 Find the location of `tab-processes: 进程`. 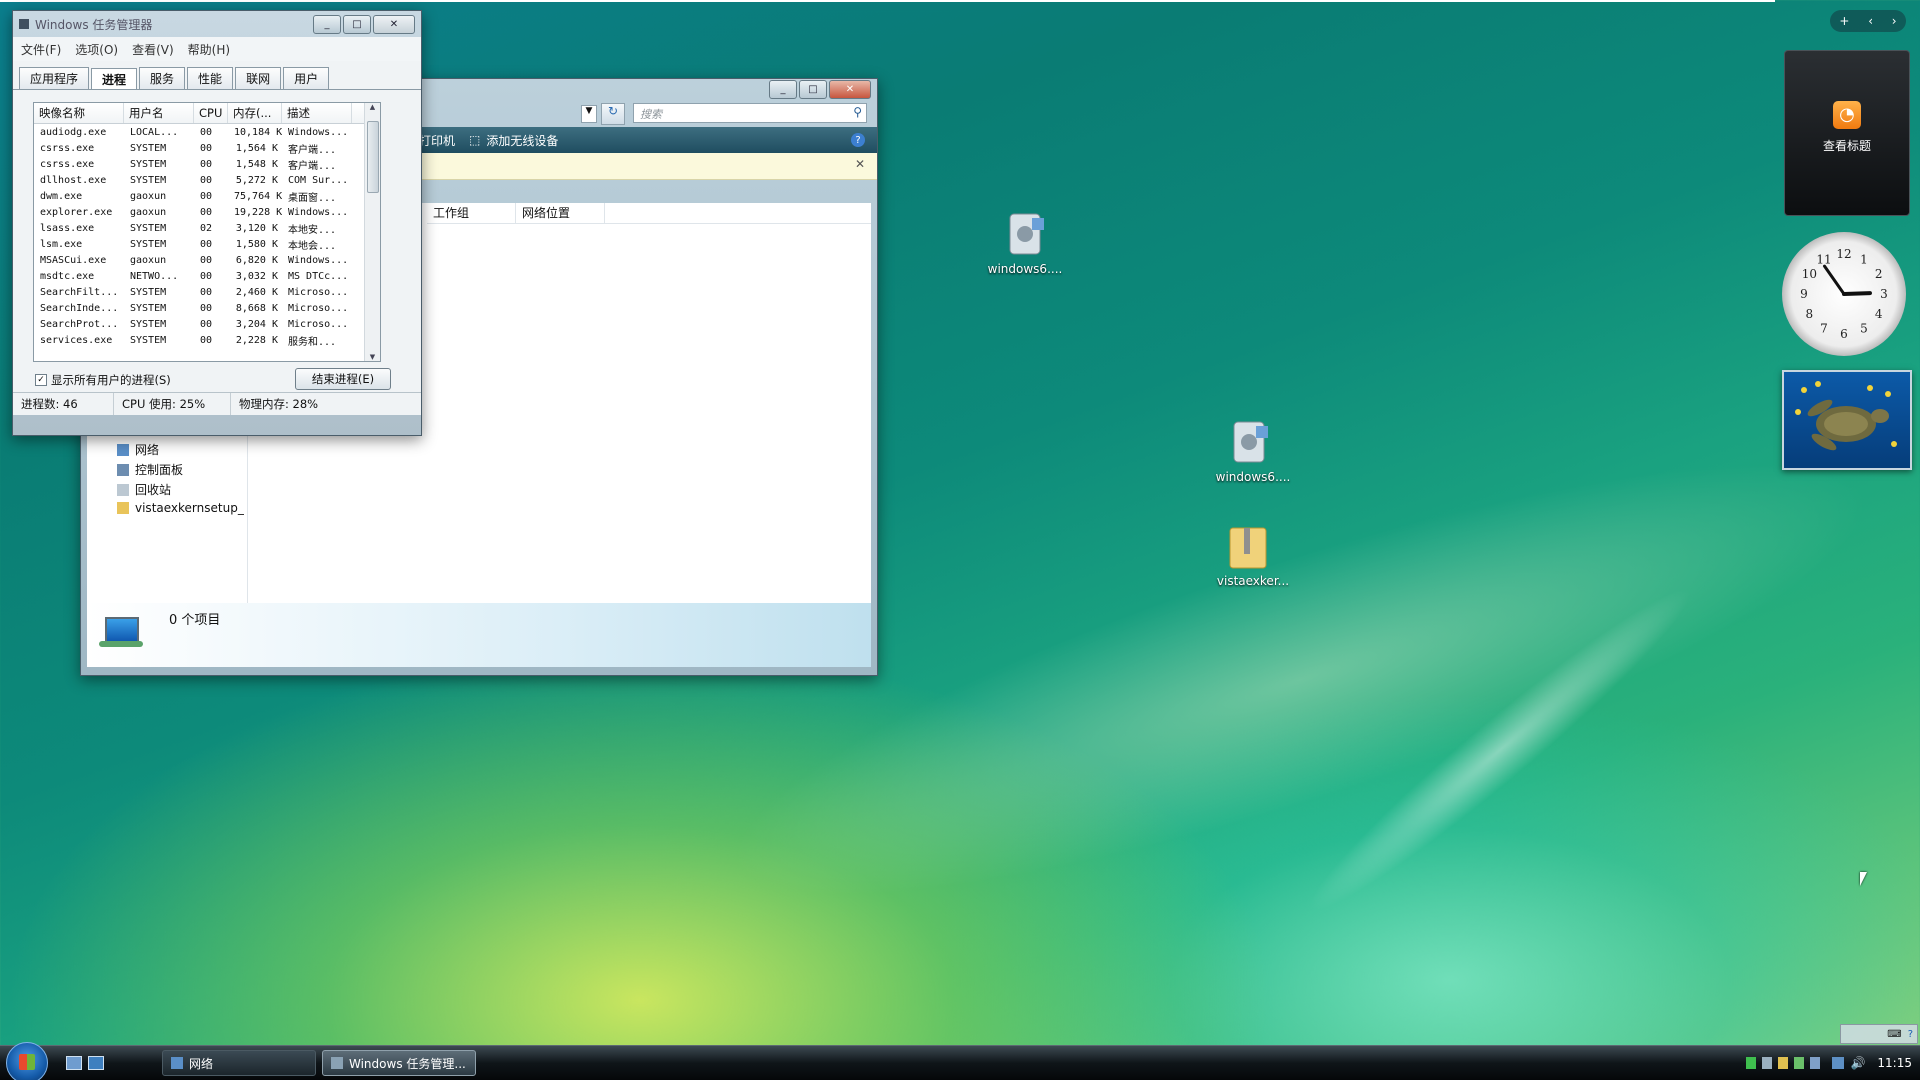

tab-processes: 进程 is located at coordinates (114, 79).